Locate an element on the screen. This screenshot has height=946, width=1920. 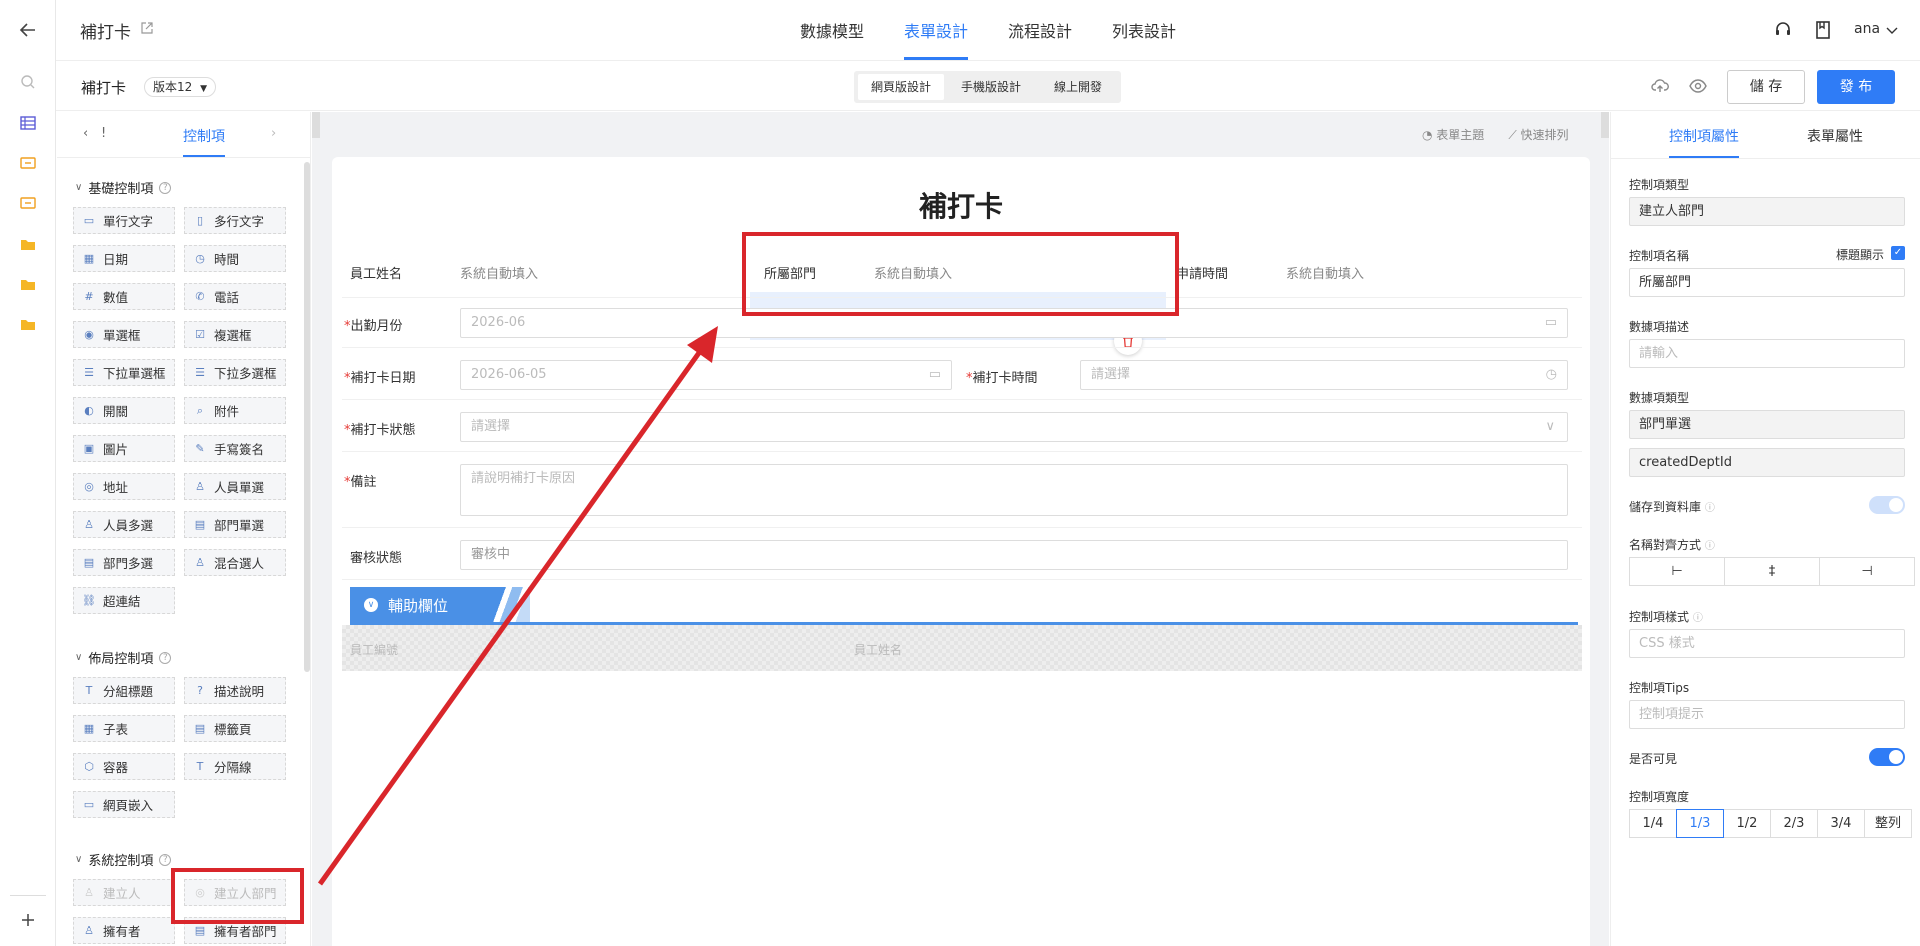
width-option: 1/3 is located at coordinates (1700, 823).